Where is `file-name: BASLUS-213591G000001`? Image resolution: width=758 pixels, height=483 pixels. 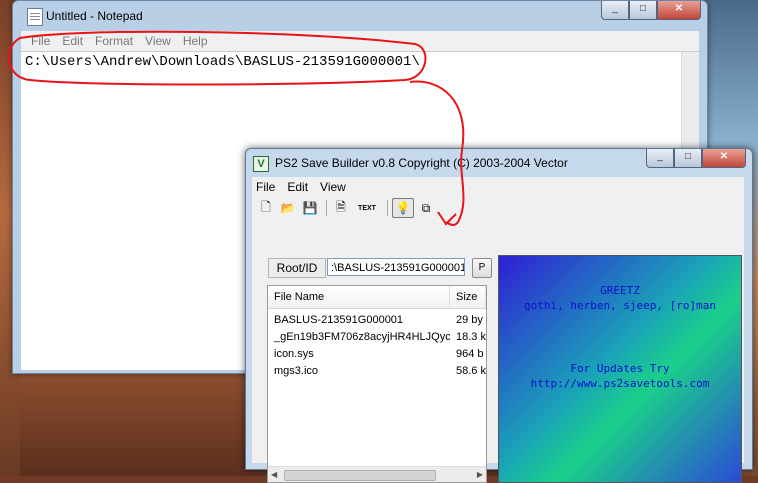 file-name: BASLUS-213591G000001 is located at coordinates (339, 320).